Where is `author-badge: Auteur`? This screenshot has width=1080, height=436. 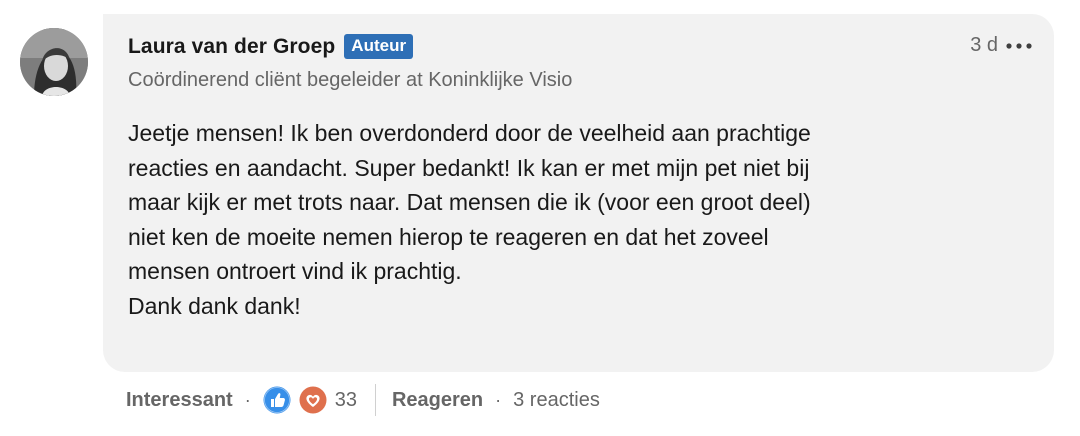 author-badge: Auteur is located at coordinates (379, 46).